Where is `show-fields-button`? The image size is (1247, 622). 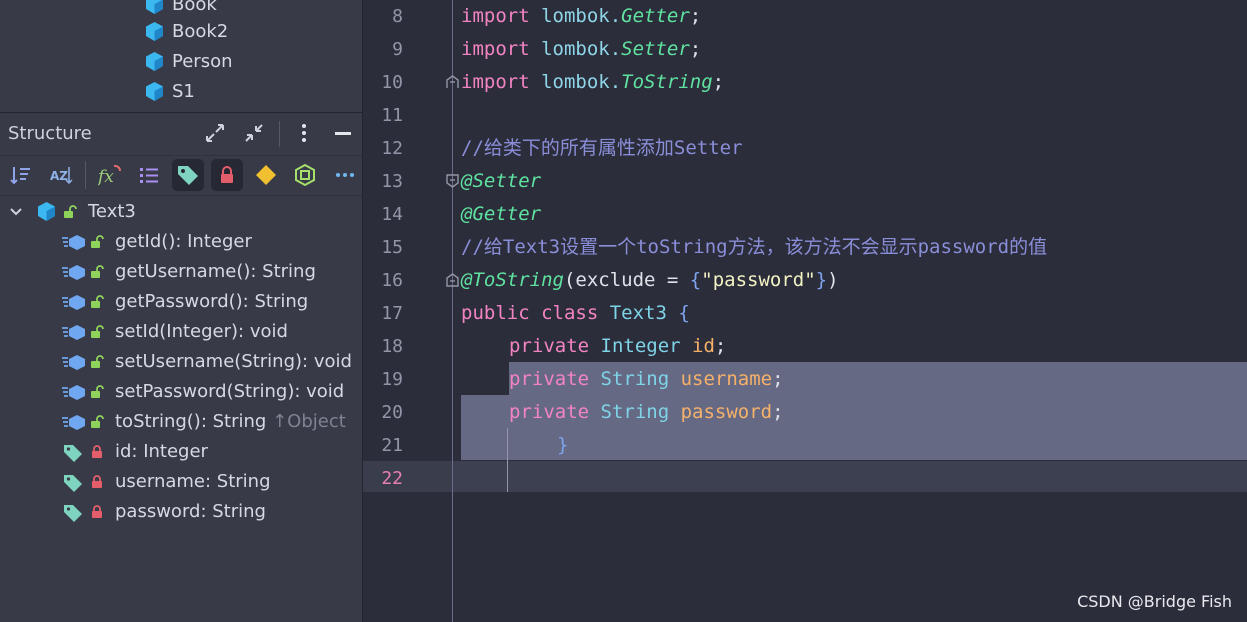
show-fields-button is located at coordinates (188, 175).